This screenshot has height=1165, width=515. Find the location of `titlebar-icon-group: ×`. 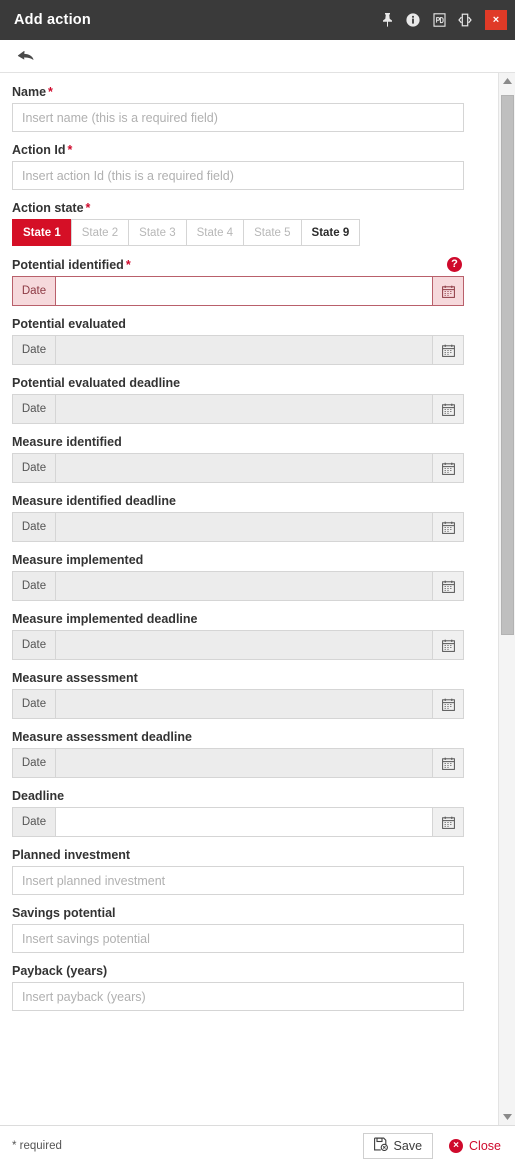

titlebar-icon-group: × is located at coordinates (443, 20).